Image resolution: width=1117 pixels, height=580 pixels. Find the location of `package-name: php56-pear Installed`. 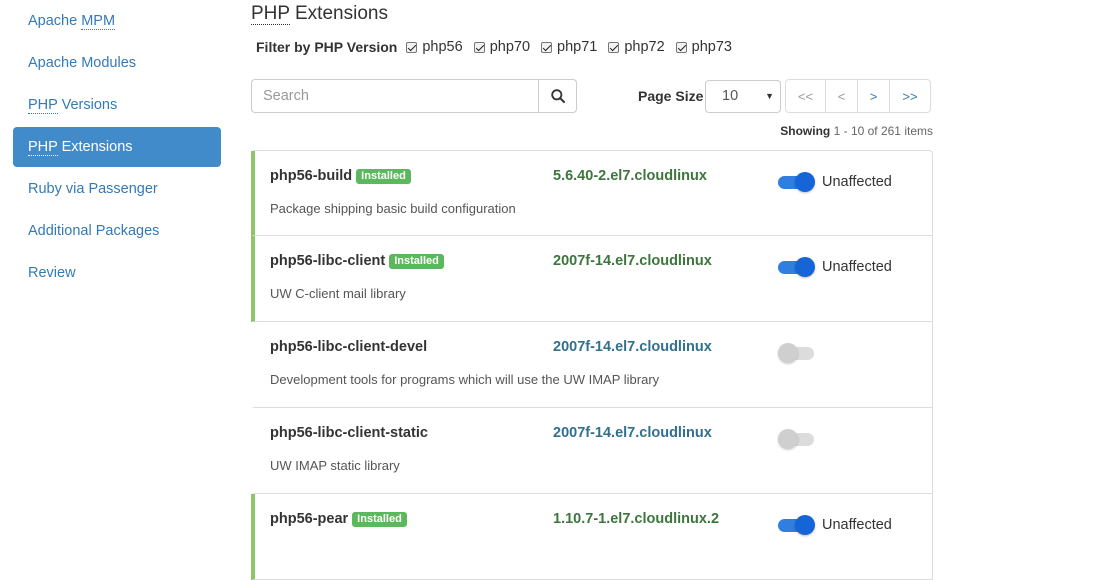

package-name: php56-pear Installed is located at coordinates (338, 519).